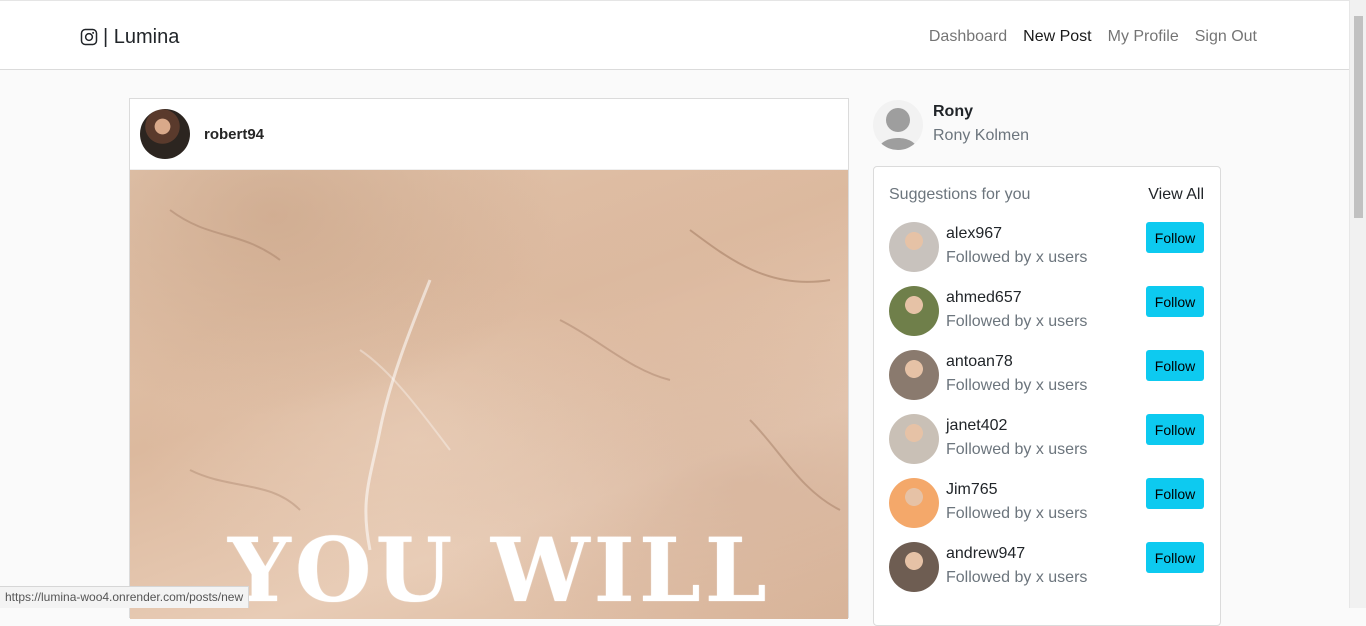 The height and width of the screenshot is (626, 1366). Describe the element at coordinates (959, 195) in the screenshot. I see `suggestions-title: Suggestions for you` at that location.